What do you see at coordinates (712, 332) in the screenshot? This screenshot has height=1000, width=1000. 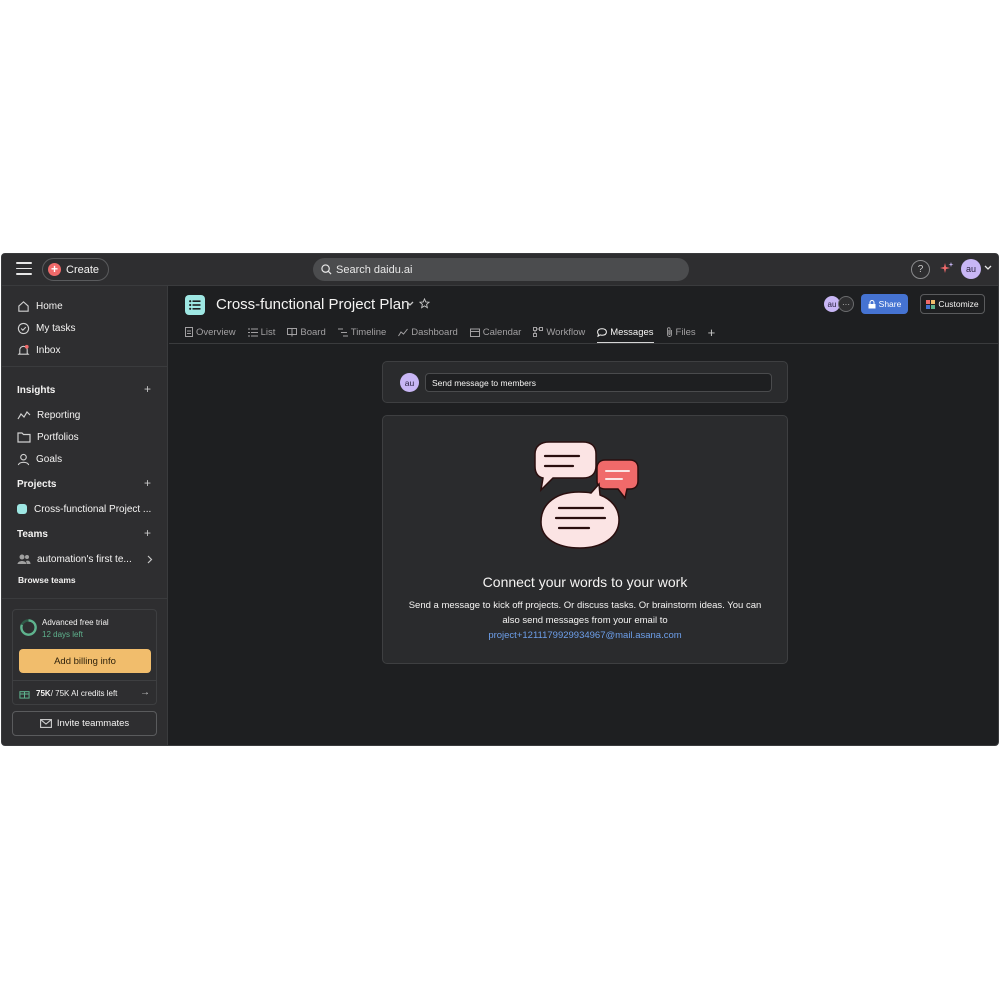 I see `add-tab-icon: +` at bounding box center [712, 332].